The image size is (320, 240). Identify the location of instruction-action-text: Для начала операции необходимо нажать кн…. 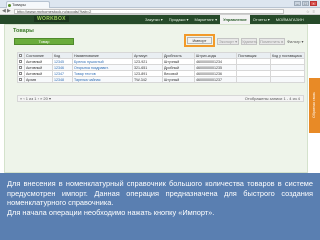
(111, 212).